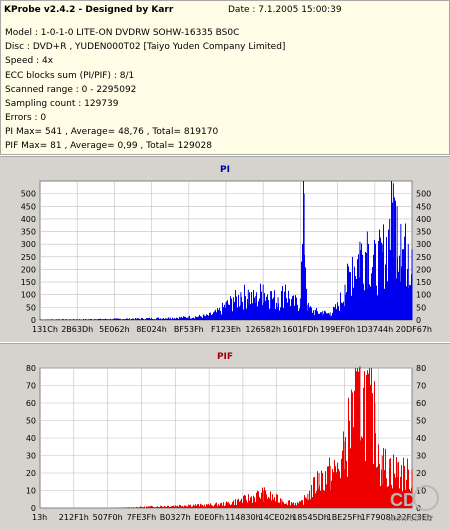 This screenshot has height=530, width=450. Describe the element at coordinates (423, 295) in the screenshot. I see `y-tick-label-right: 100` at that location.